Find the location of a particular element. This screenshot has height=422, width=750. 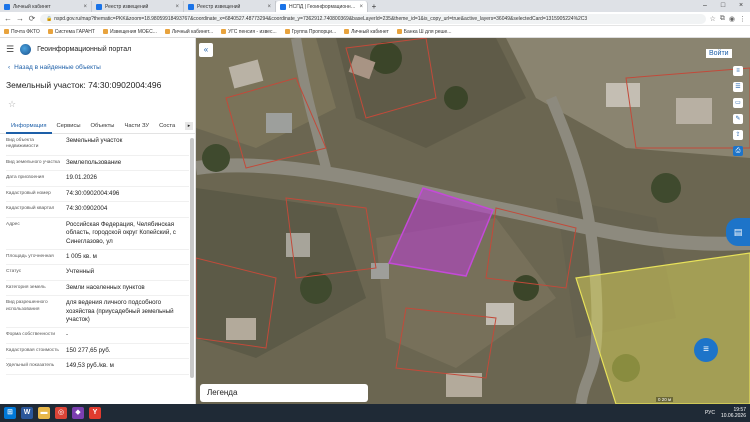

attribute-row: Кадастровая стоимость 150 277,65 руб. is located at coordinates (97, 352).